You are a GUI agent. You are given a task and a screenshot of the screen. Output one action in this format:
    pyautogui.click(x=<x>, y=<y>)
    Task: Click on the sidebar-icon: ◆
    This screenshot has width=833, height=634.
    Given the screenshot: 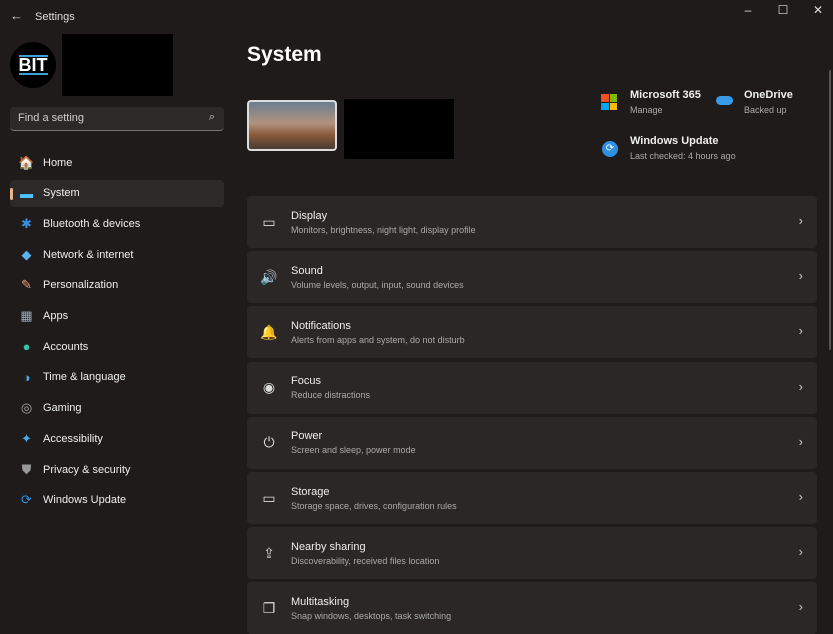 What is the action you would take?
    pyautogui.click(x=26, y=254)
    